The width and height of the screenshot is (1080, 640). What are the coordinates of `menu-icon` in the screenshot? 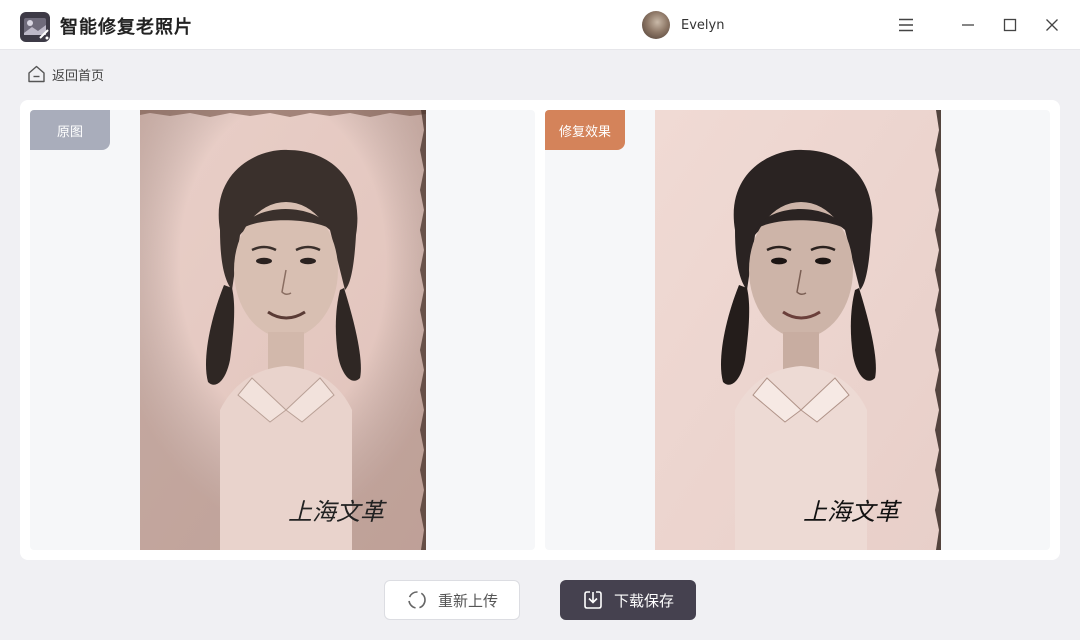 It's located at (906, 25).